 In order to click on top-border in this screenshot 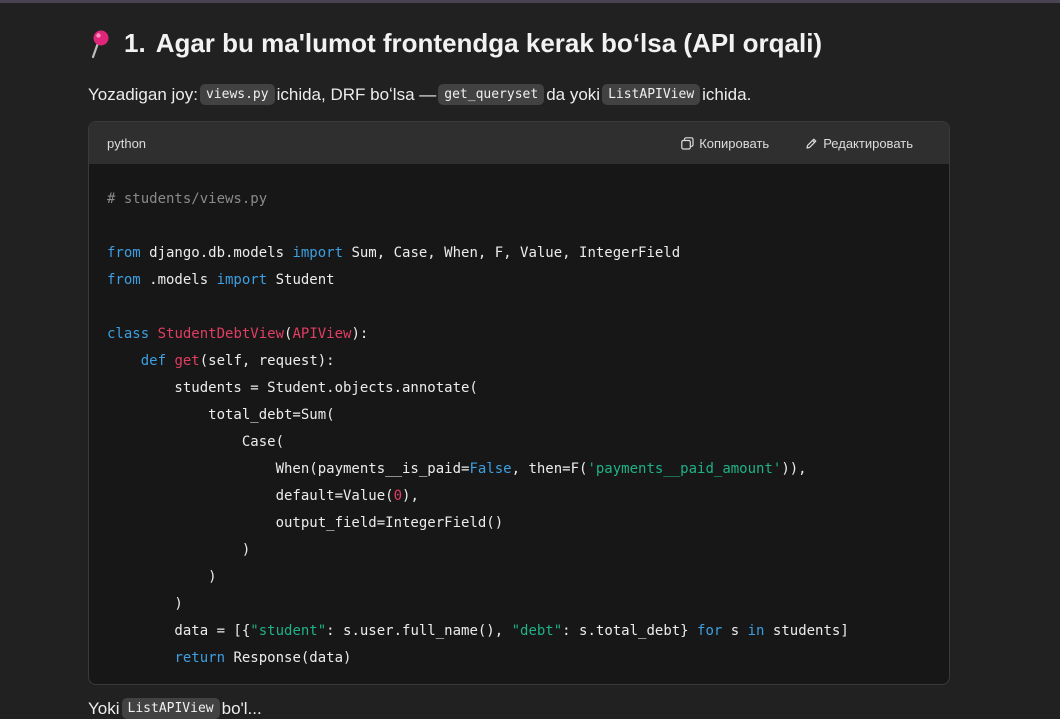, I will do `click(530, 1)`.